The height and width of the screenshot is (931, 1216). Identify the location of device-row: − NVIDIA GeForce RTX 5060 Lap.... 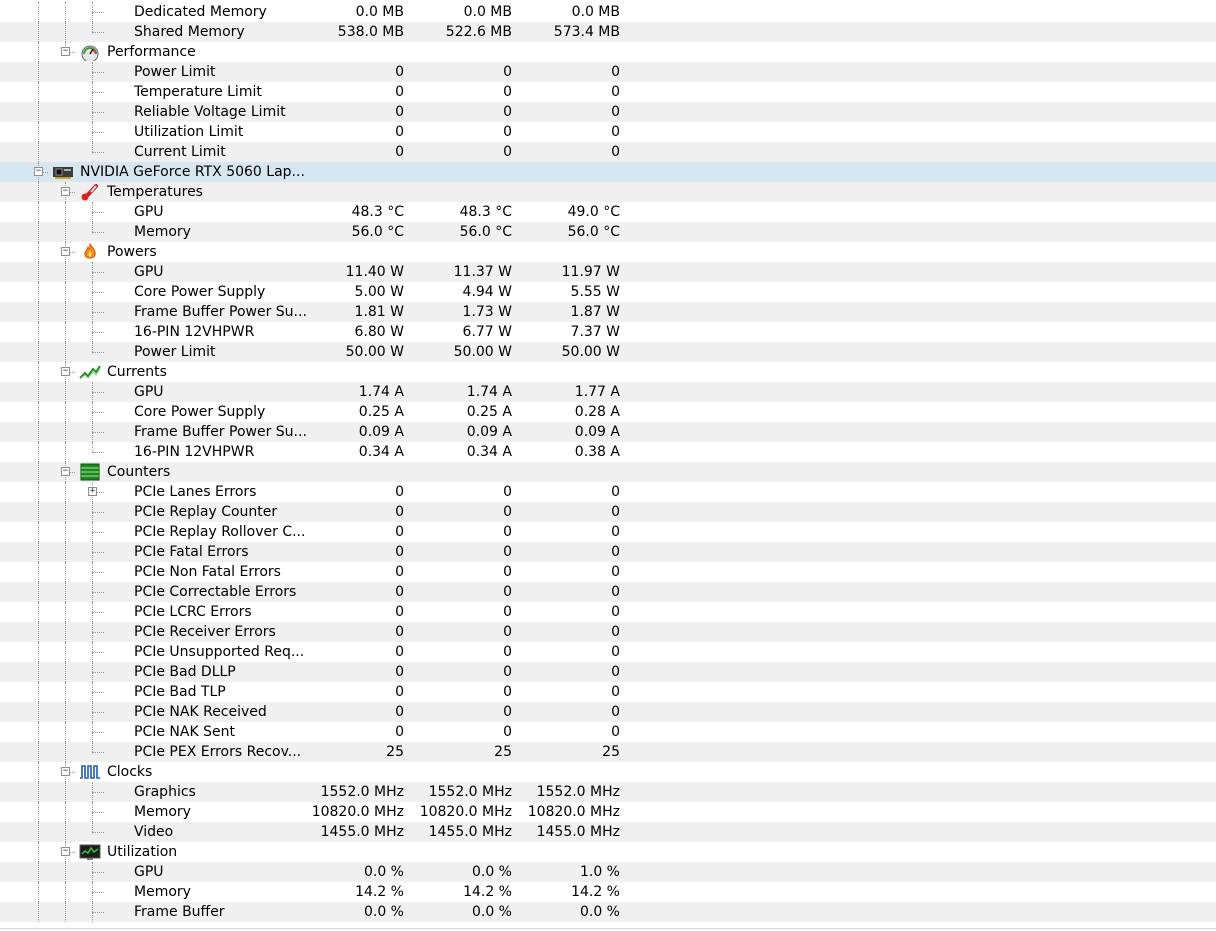
(608, 172).